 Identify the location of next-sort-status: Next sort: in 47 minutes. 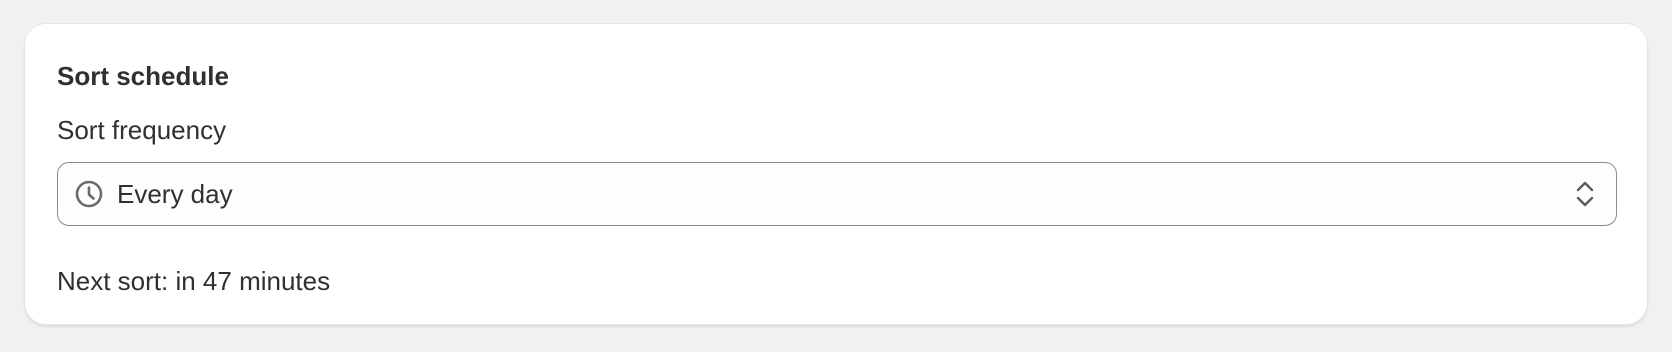
(194, 281).